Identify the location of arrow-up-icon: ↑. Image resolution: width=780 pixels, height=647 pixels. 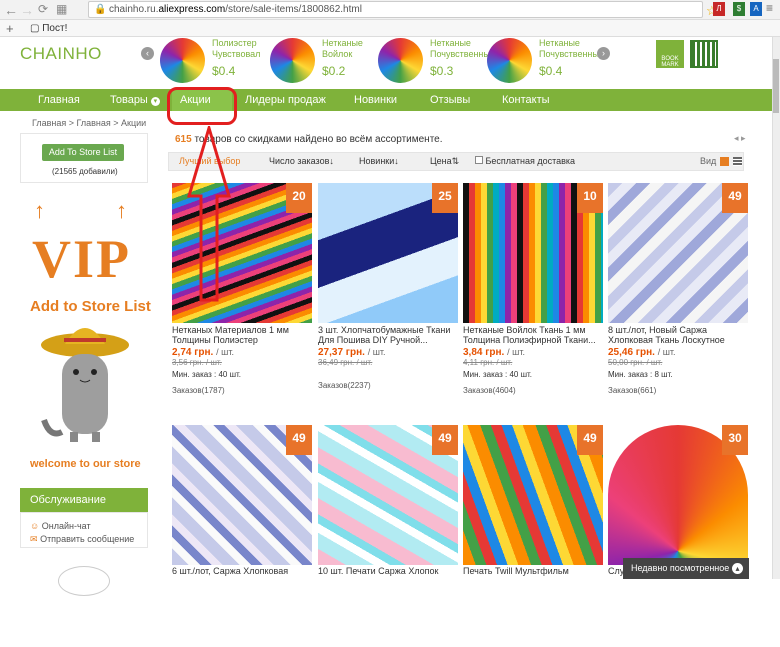
(39, 210).